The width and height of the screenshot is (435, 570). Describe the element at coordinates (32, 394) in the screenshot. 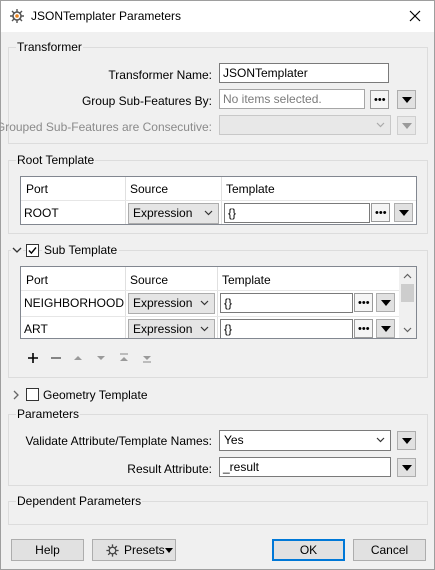

I see `geometry-template-checkbox` at that location.